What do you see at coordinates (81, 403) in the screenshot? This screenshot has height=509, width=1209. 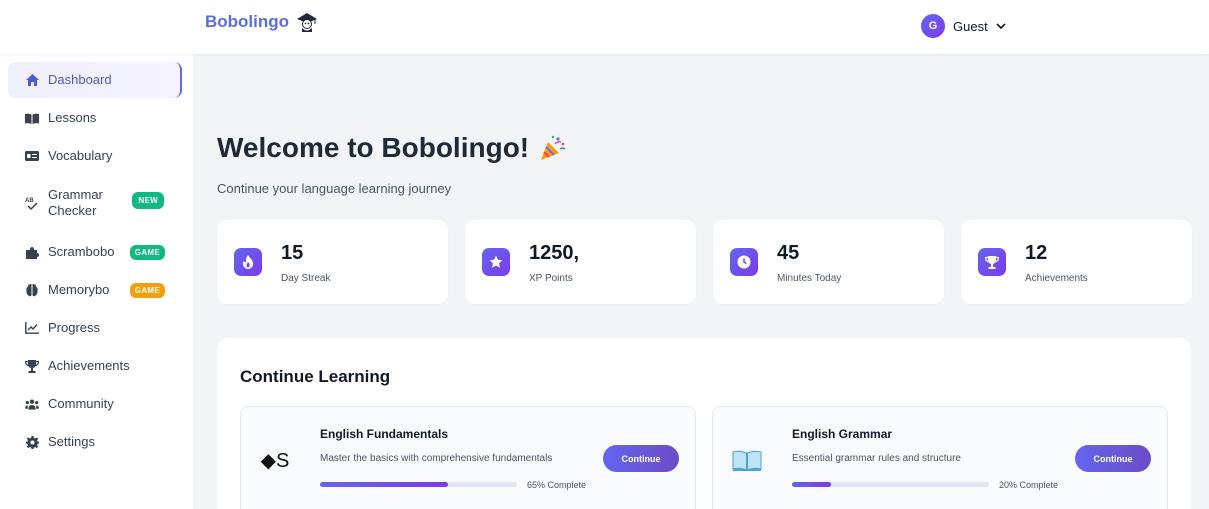 I see `sidebar-item-label: Community` at bounding box center [81, 403].